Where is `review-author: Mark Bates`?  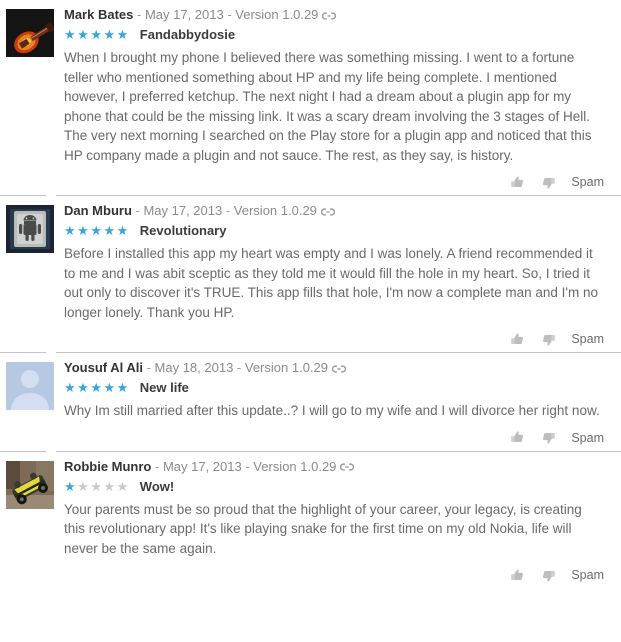 review-author: Mark Bates is located at coordinates (99, 14).